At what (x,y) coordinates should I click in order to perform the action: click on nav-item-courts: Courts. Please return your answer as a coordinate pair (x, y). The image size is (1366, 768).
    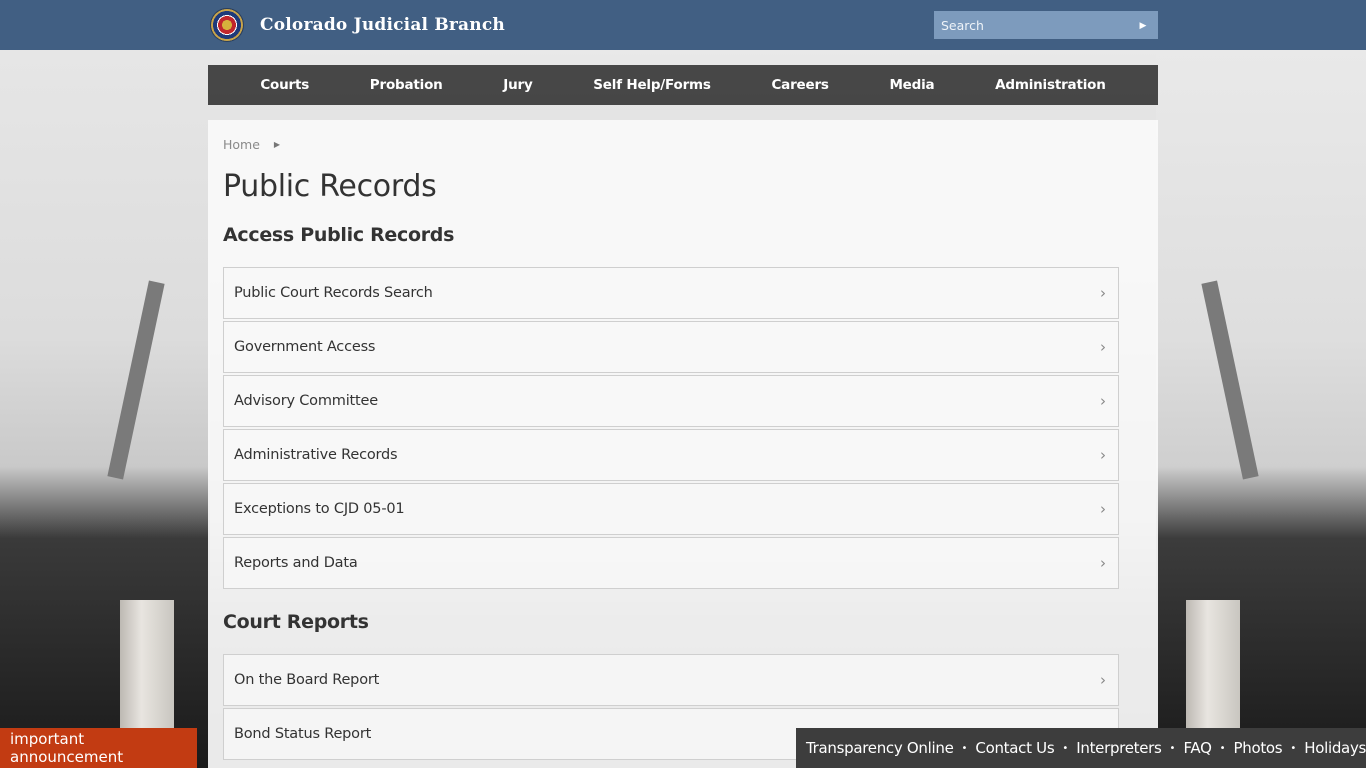
    Looking at the image, I should click on (284, 85).